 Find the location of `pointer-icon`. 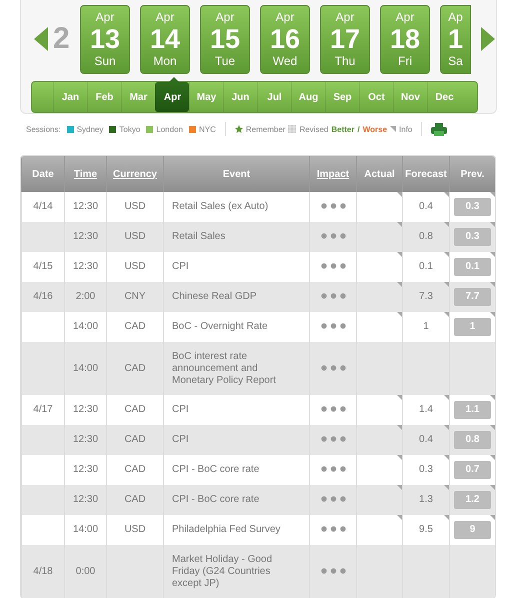

pointer-icon is located at coordinates (174, 79).